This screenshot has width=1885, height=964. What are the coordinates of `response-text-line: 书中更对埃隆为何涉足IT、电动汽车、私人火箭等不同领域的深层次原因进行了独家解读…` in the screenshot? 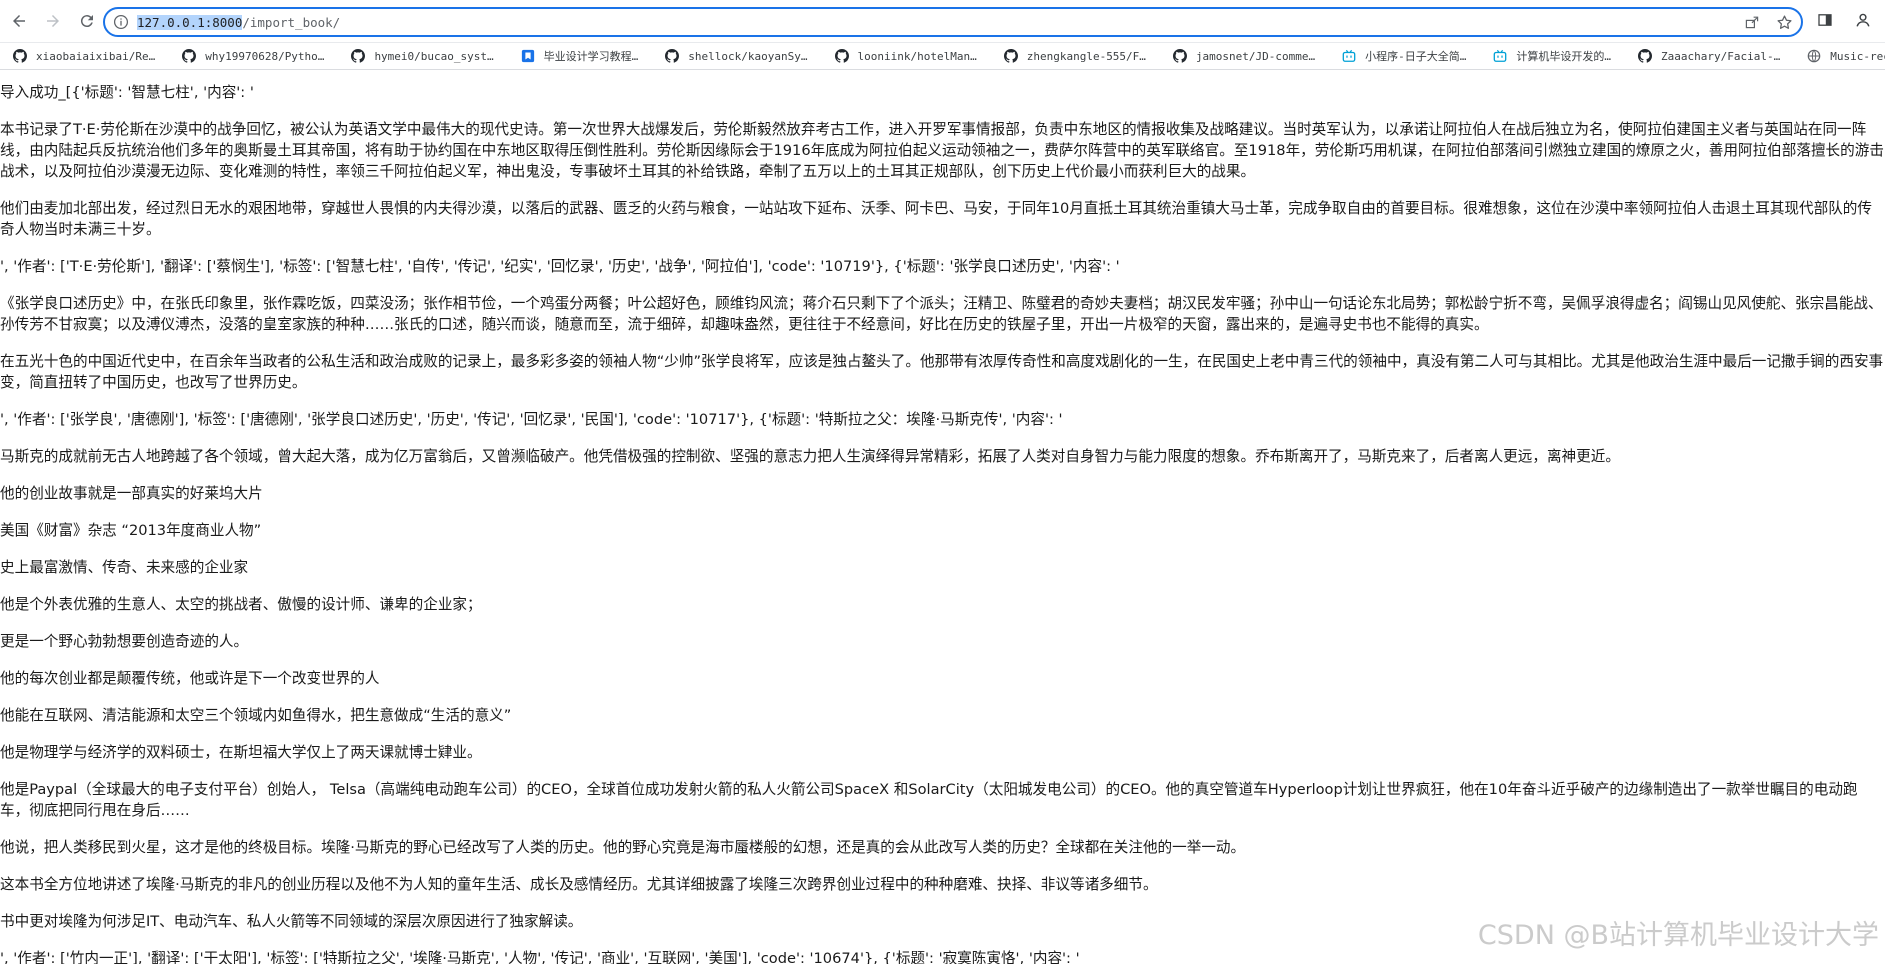 It's located at (291, 921).